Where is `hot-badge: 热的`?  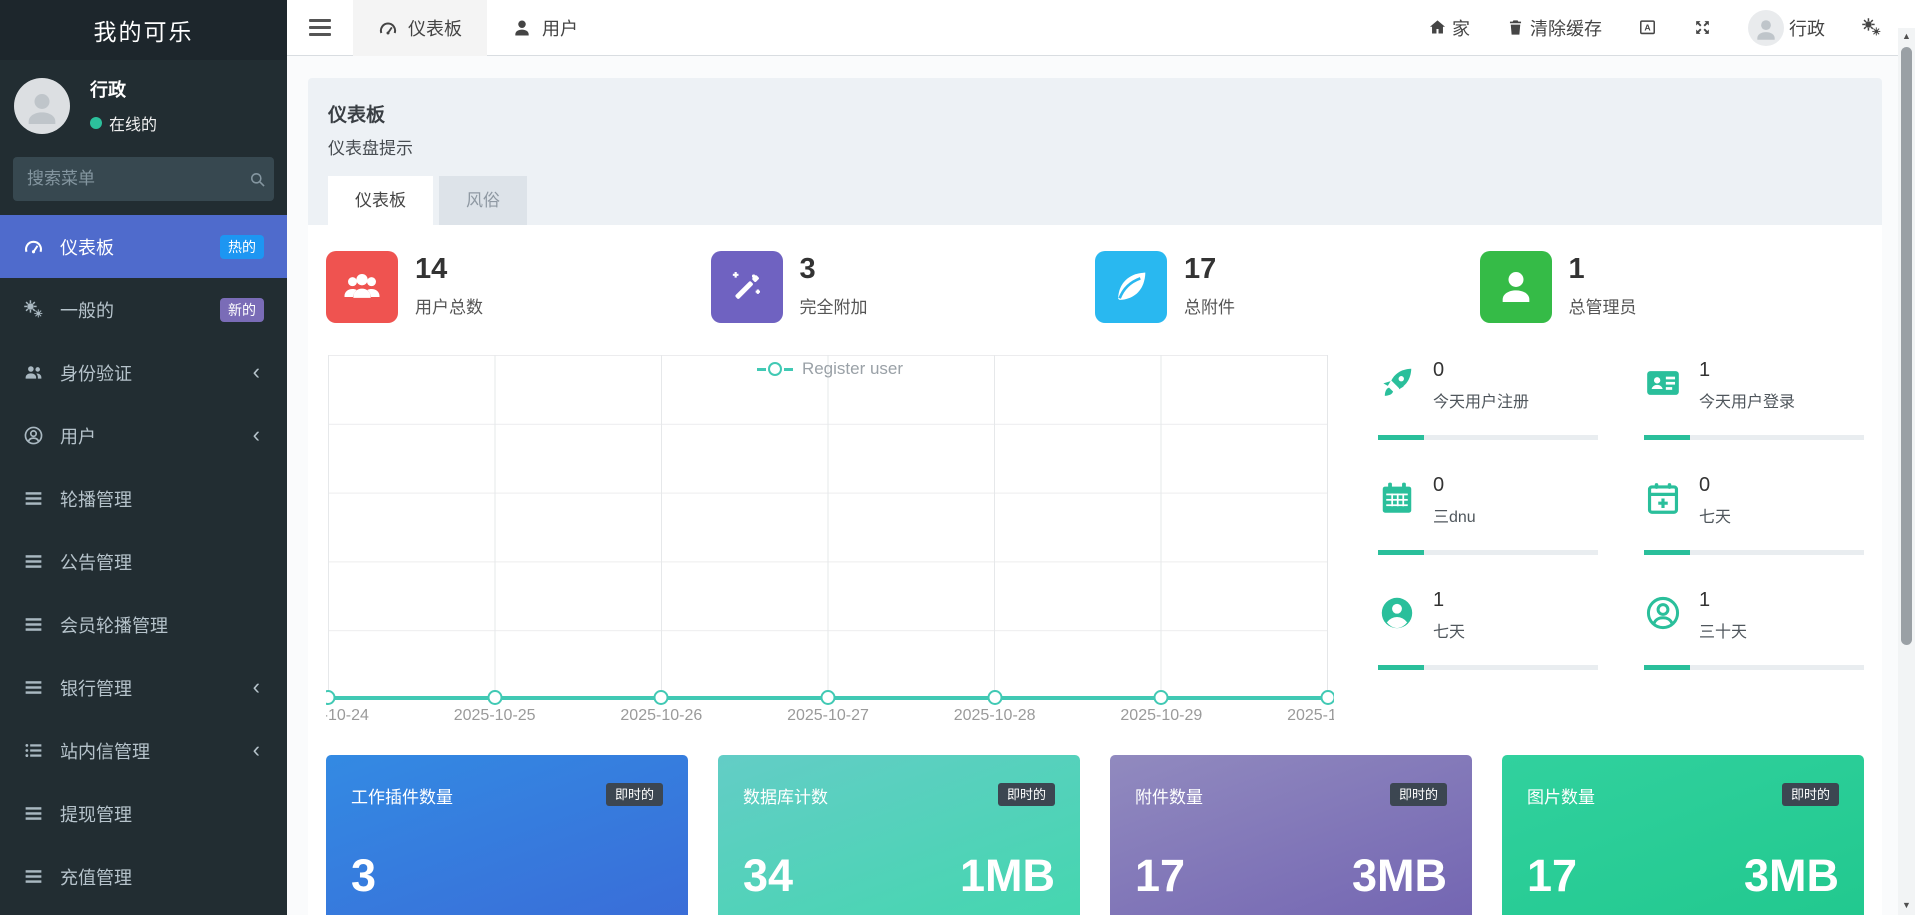
hot-badge: 热的 is located at coordinates (242, 246).